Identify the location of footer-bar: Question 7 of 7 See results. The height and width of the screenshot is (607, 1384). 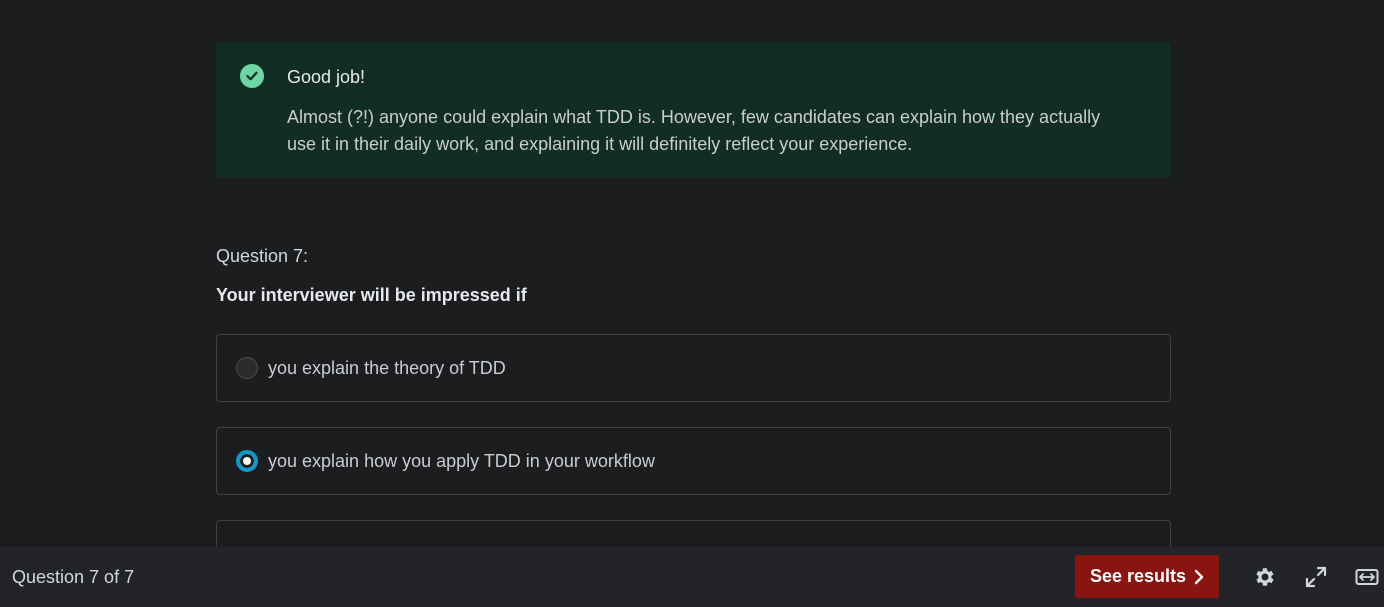
(692, 577).